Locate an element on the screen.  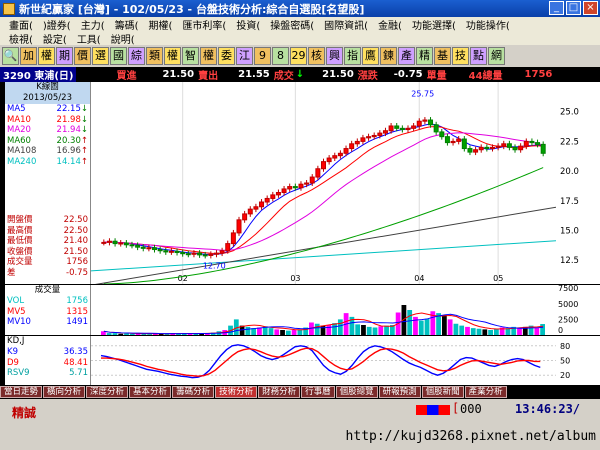
volume-list: VOL 1756 MV5 1315 MV10 1491 is located at coordinates (47, 312).